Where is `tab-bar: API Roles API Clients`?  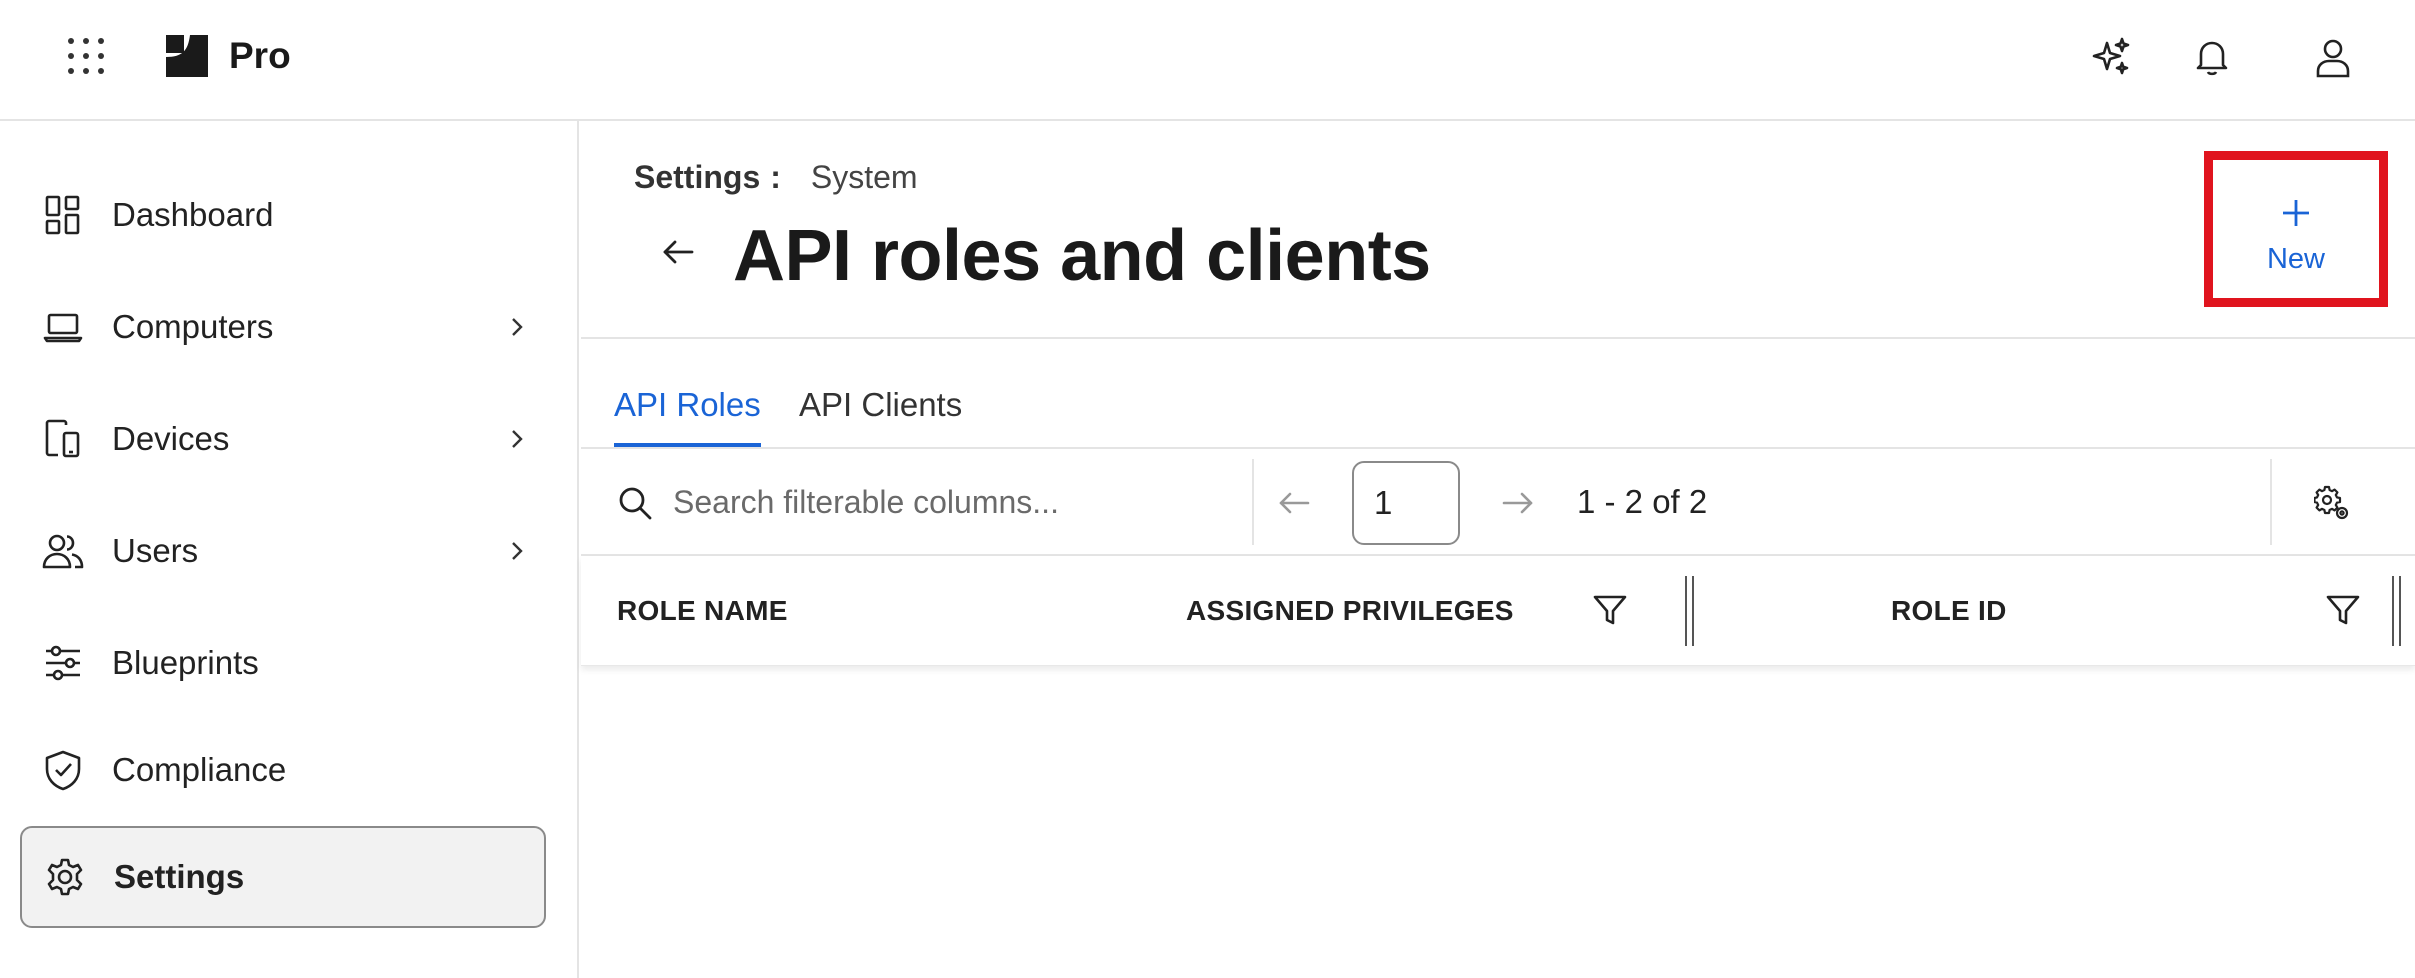 tab-bar: API Roles API Clients is located at coordinates (1498, 394).